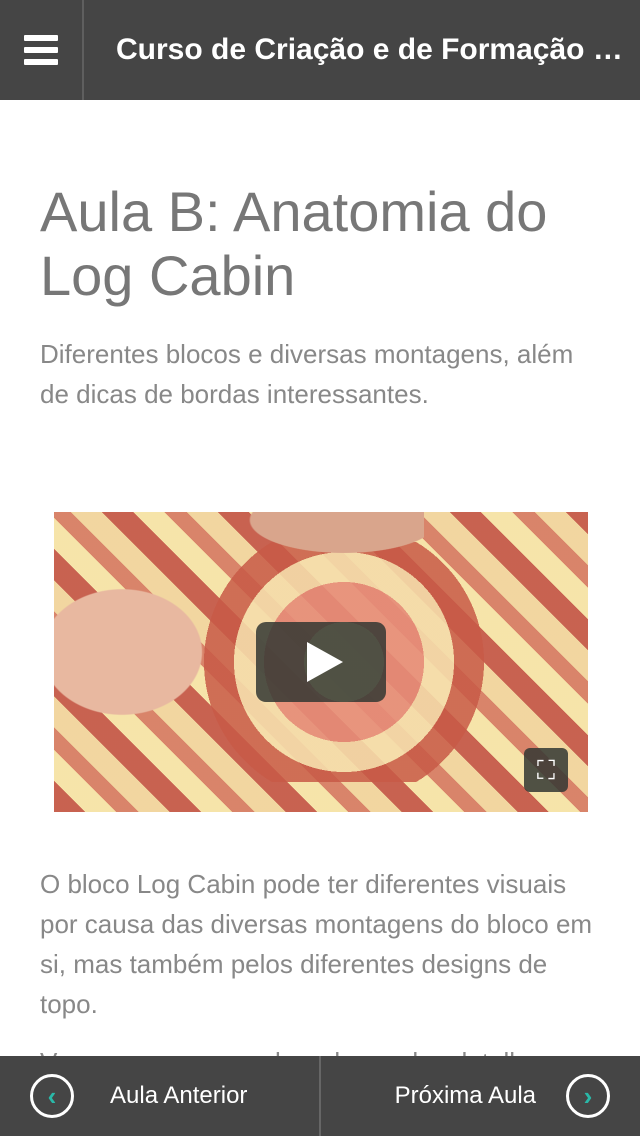 This screenshot has height=1136, width=640. I want to click on hamburger-menu-icon, so click(41, 50).